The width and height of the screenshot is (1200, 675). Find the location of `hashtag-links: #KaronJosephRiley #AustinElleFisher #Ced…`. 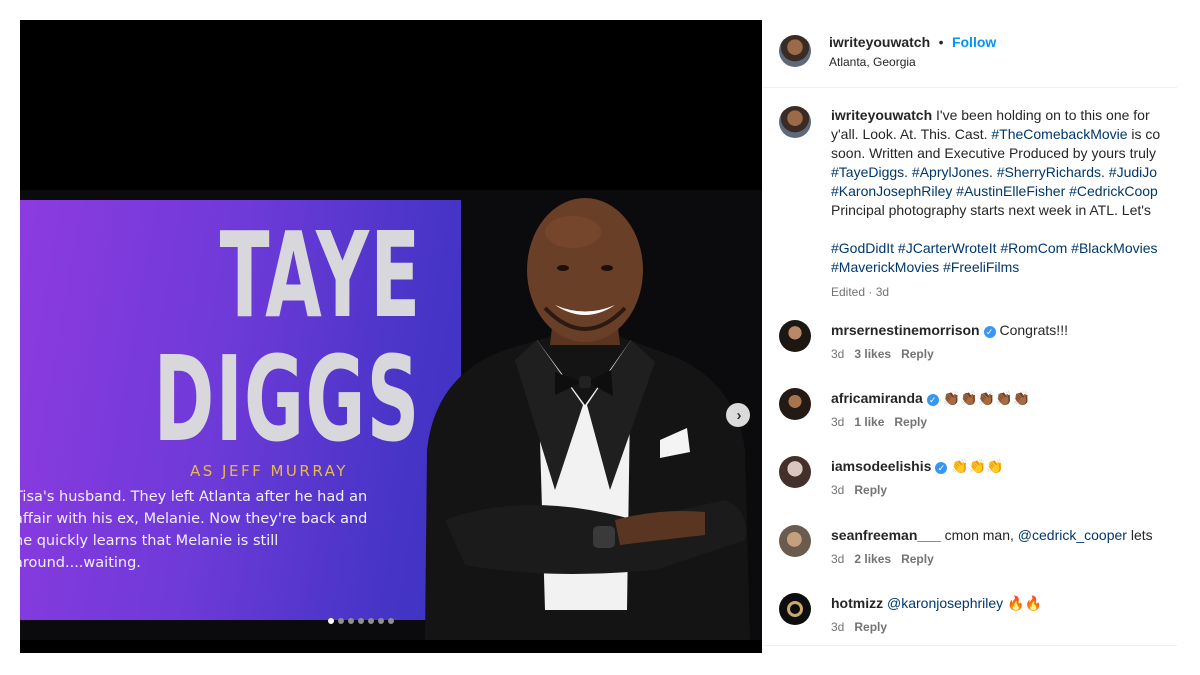

hashtag-links: #KaronJosephRiley #AustinElleFisher #Ced… is located at coordinates (1004, 191).